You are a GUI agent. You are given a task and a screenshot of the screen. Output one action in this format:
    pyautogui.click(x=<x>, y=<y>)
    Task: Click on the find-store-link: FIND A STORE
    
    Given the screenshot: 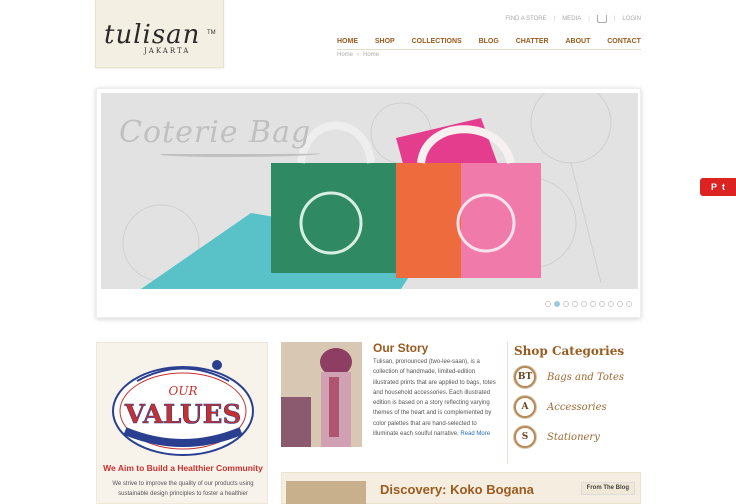 What is the action you would take?
    pyautogui.click(x=525, y=19)
    